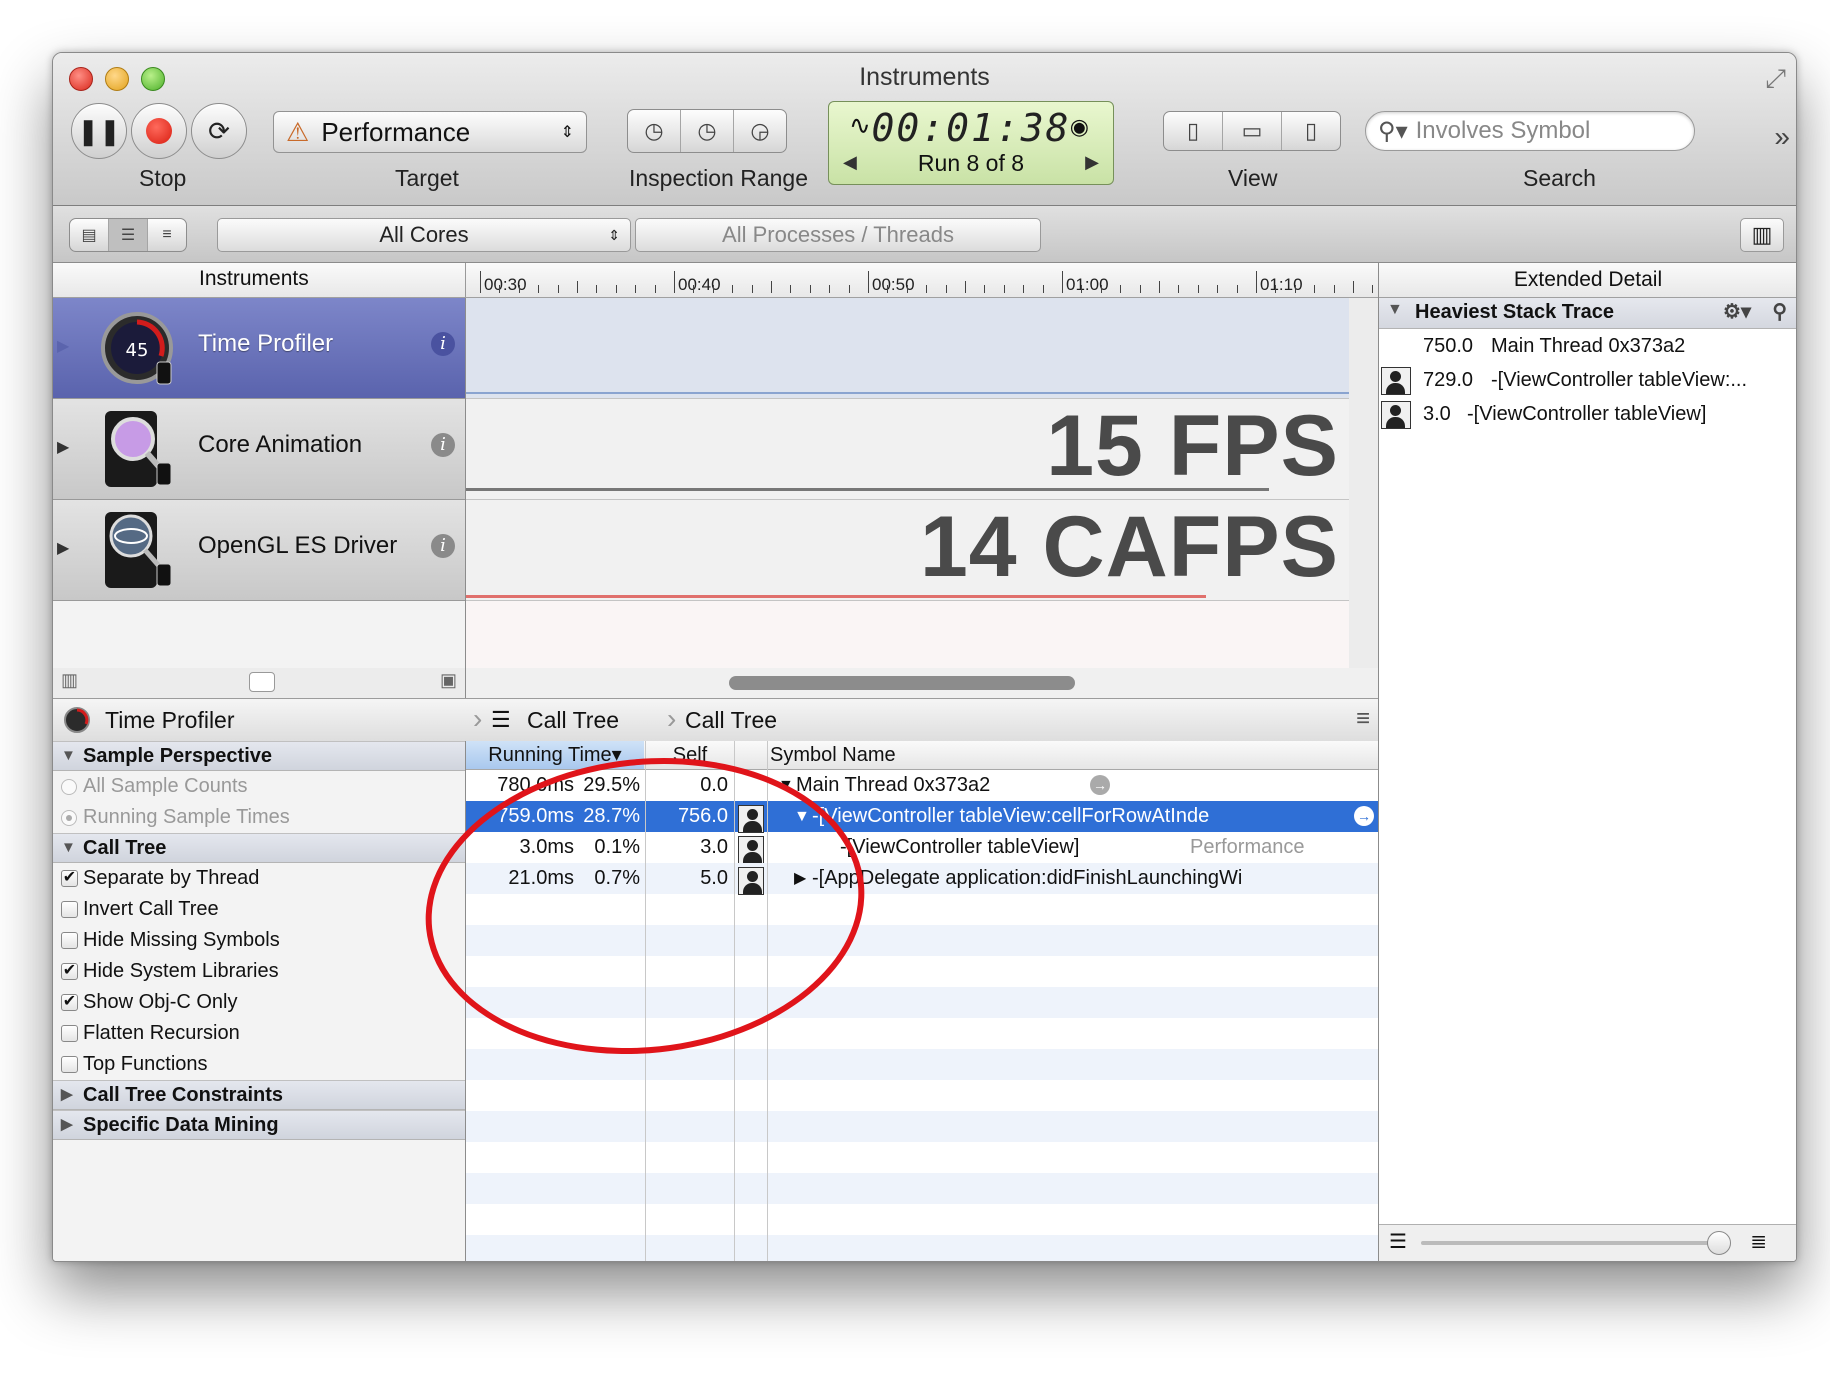  Describe the element at coordinates (690, 755) in the screenshot. I see `column-header-self: Self` at that location.